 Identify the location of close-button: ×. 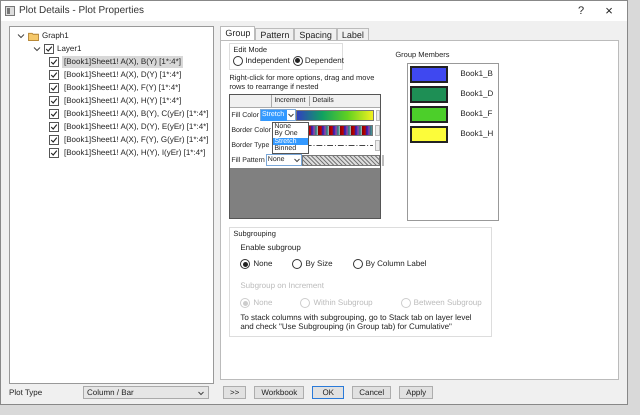
(609, 10).